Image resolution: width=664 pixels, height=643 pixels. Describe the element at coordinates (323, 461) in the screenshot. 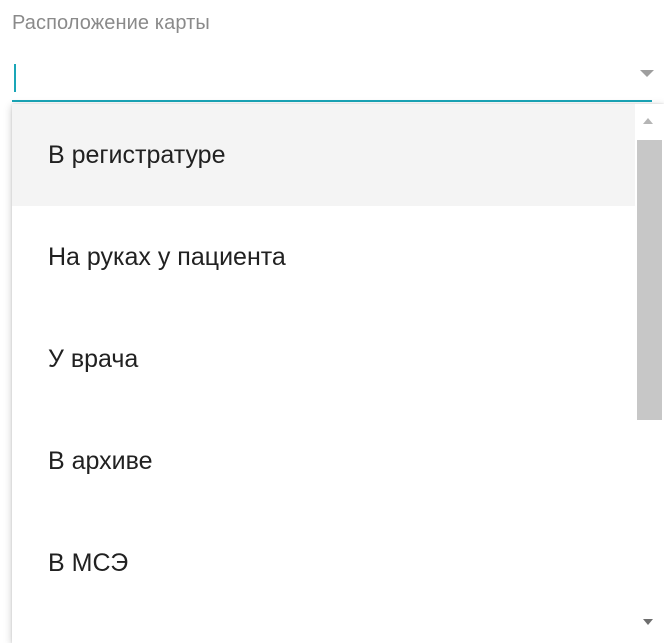

I see `option-archive: В архиве` at that location.